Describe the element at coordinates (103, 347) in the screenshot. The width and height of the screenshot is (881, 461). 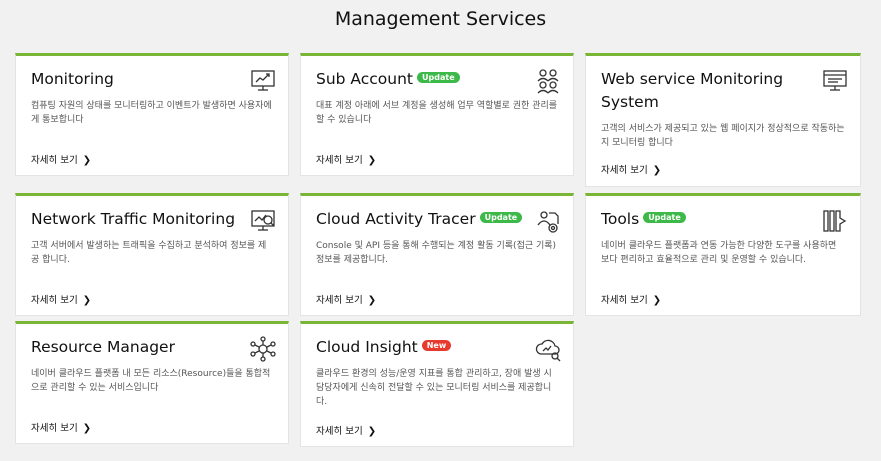
I see `card-title-text: Resource Manager` at that location.